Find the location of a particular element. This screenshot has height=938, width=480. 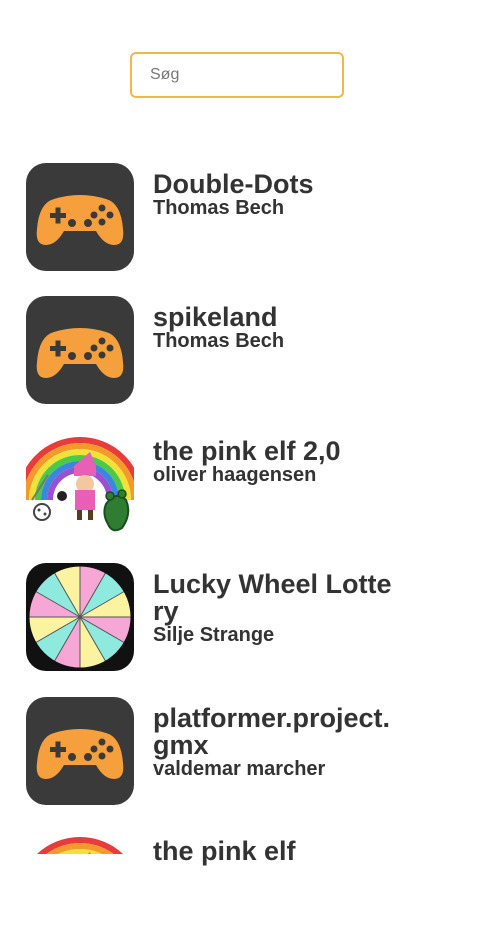

list-item-text: platformer.project.gmx valdemar marcher is located at coordinates (273, 741).